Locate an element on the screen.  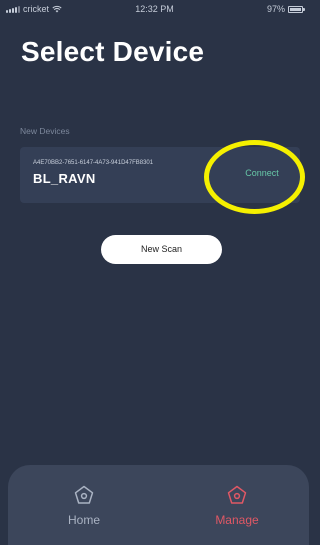
status-right: 97% is located at coordinates (285, 9).